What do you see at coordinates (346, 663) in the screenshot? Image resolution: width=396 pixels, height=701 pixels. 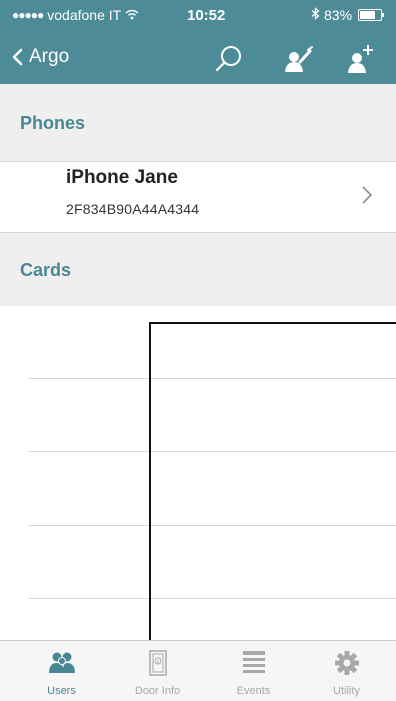 I see `gear-icon` at bounding box center [346, 663].